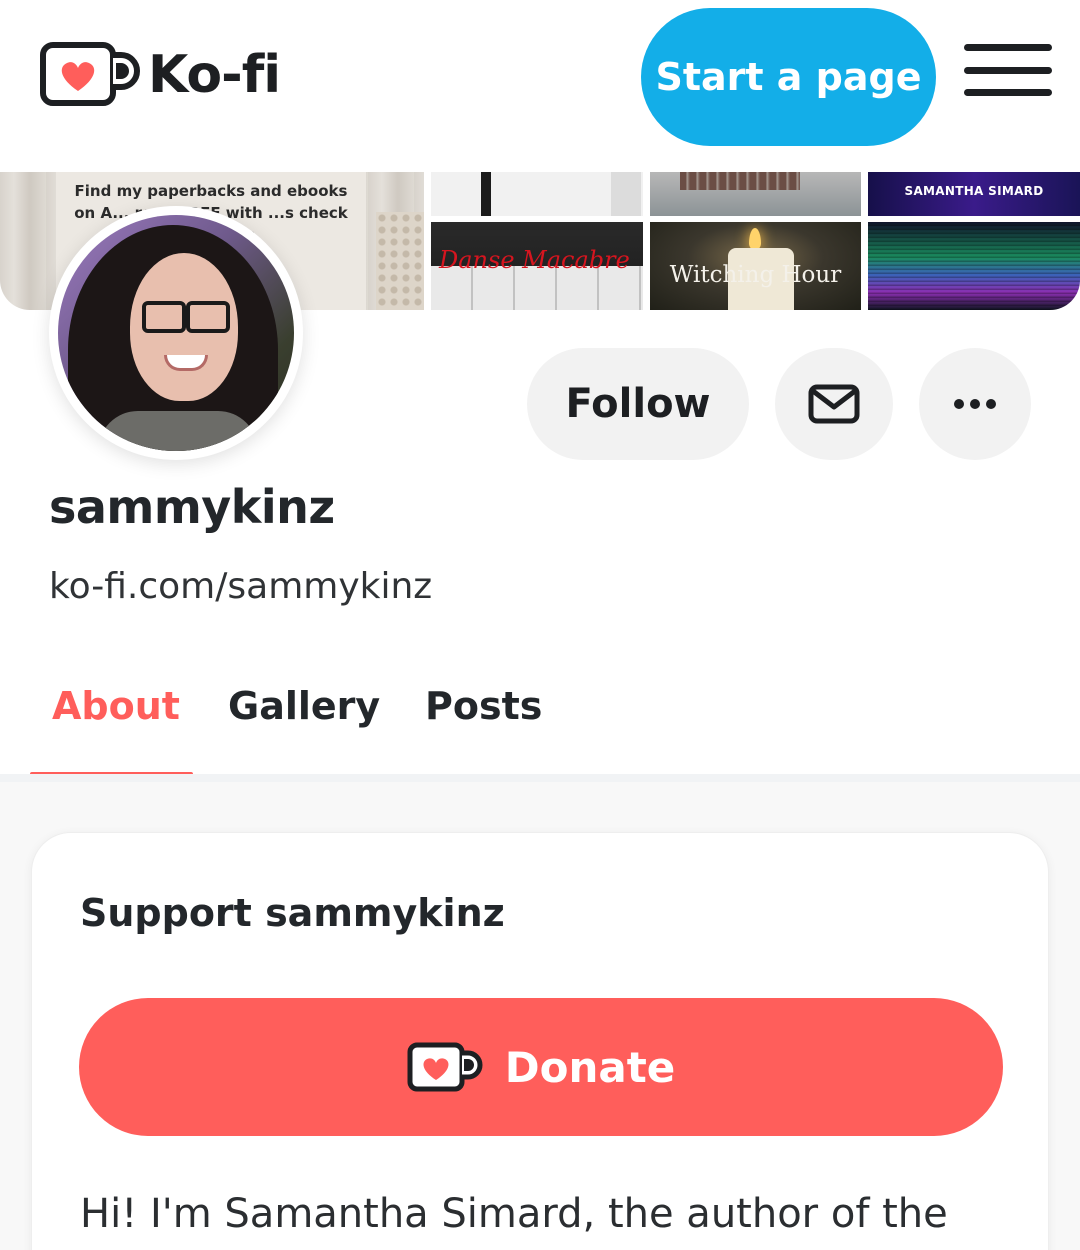 The width and height of the screenshot is (1080, 1250). I want to click on kofi-logo: Ko-fi, so click(160, 75).